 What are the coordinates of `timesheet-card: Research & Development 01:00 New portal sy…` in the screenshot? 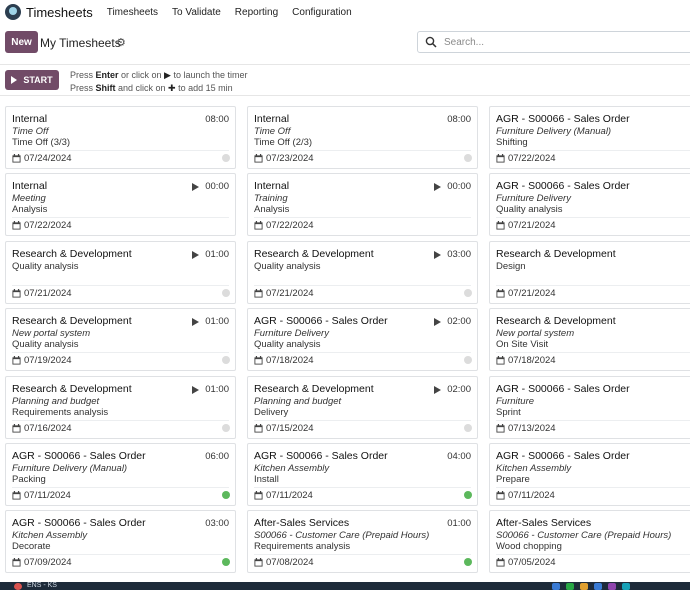 It's located at (120, 339).